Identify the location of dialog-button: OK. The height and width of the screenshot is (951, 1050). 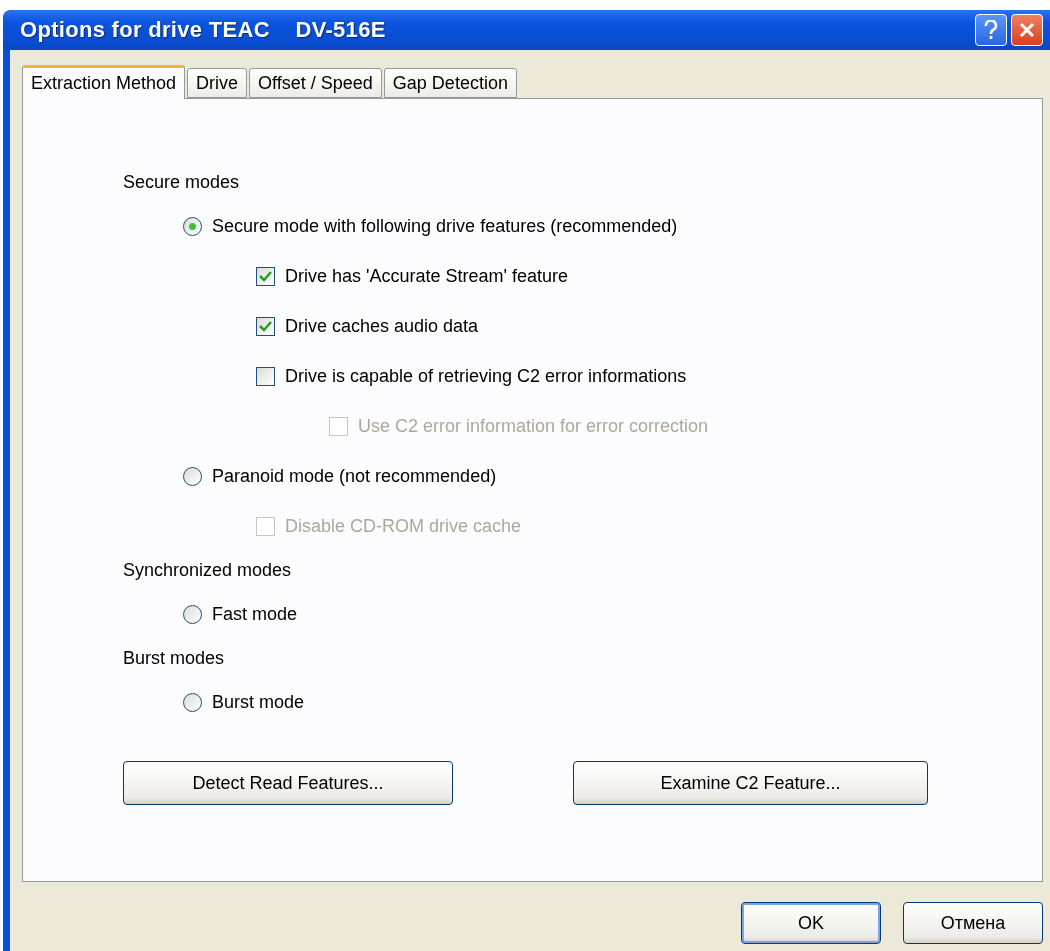
(811, 923).